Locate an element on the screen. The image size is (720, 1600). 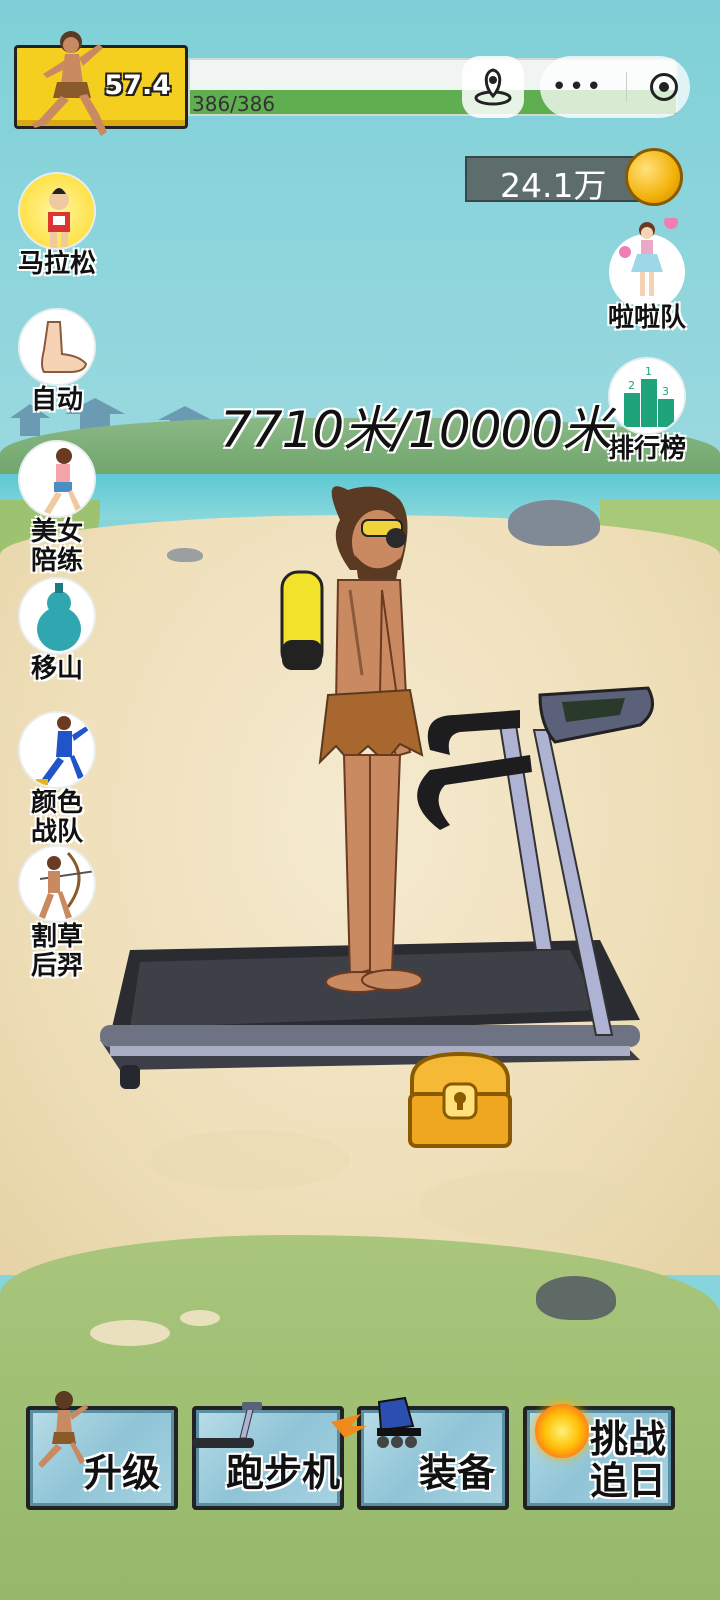
sun-icon is located at coordinates (562, 1431).